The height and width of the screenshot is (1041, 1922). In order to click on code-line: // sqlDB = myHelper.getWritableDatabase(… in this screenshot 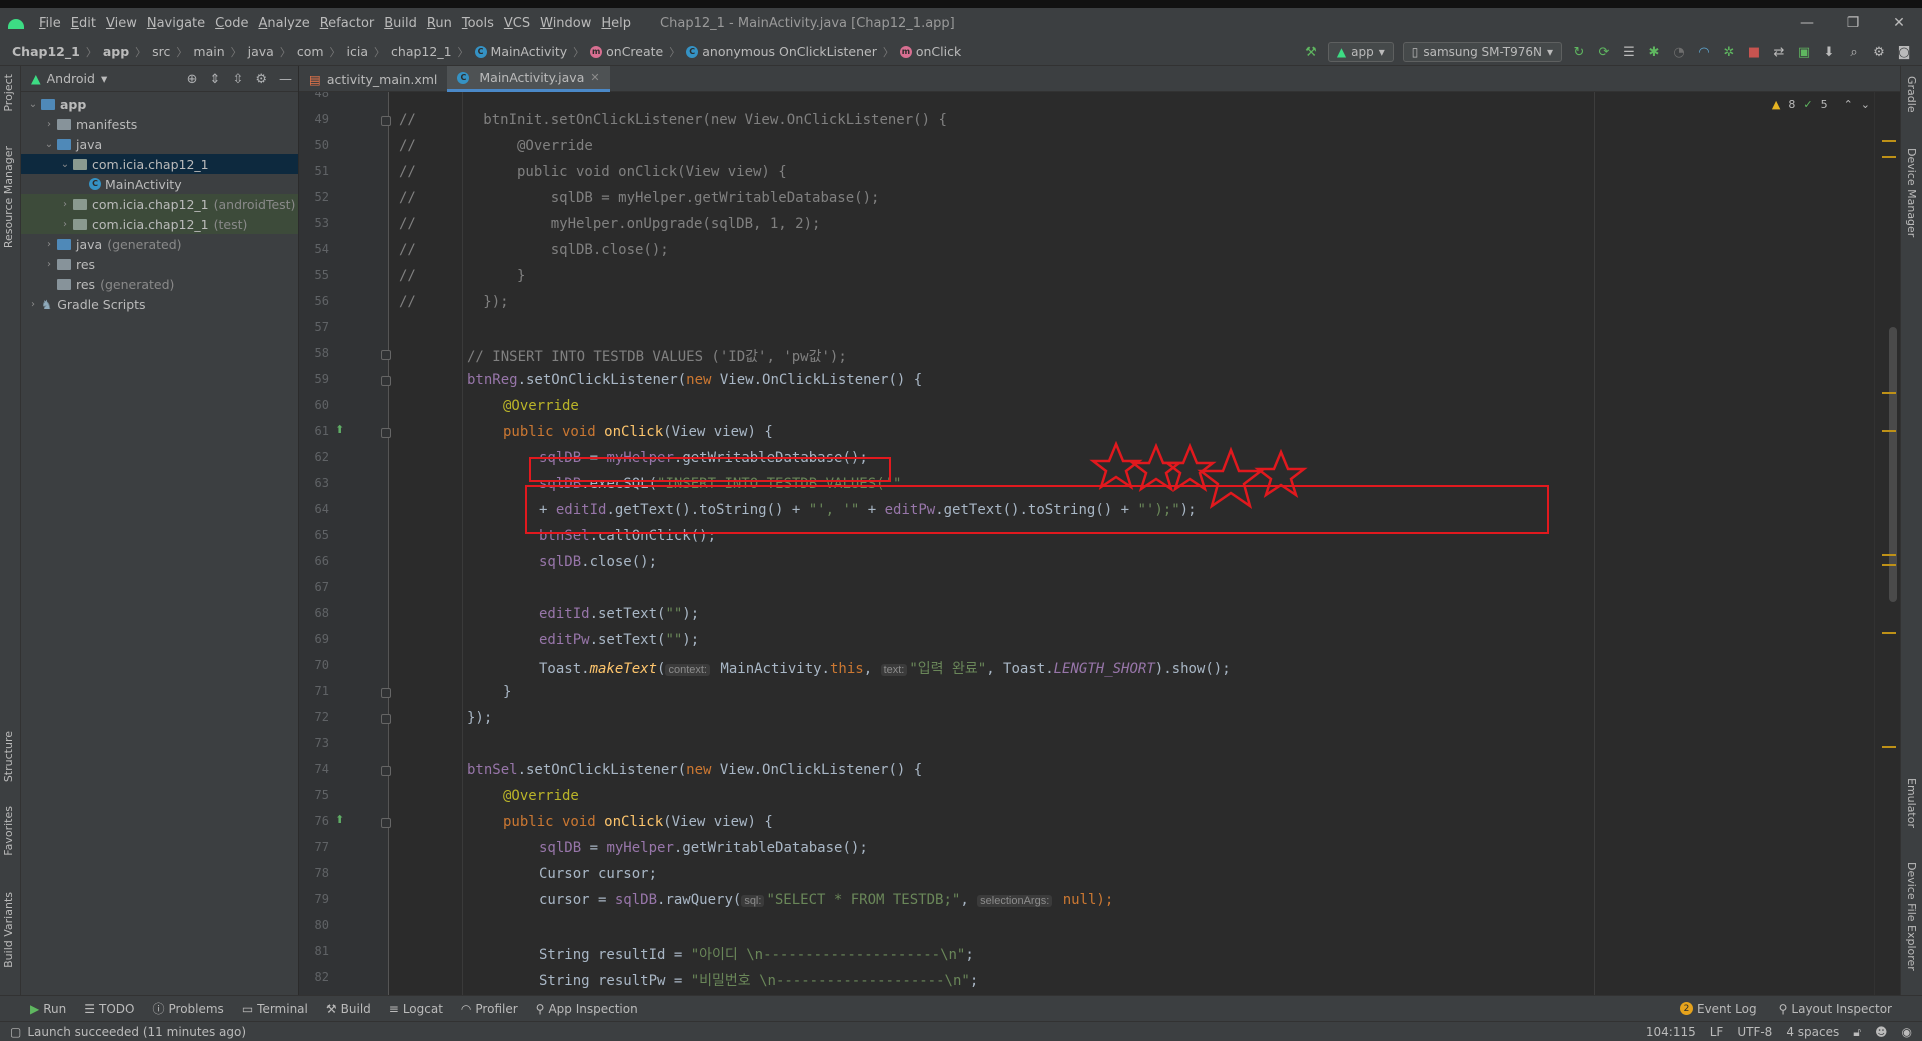, I will do `click(639, 198)`.